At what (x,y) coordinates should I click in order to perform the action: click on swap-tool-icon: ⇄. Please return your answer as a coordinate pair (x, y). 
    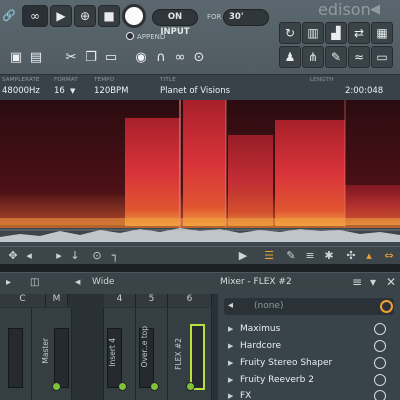
    Looking at the image, I should click on (359, 33).